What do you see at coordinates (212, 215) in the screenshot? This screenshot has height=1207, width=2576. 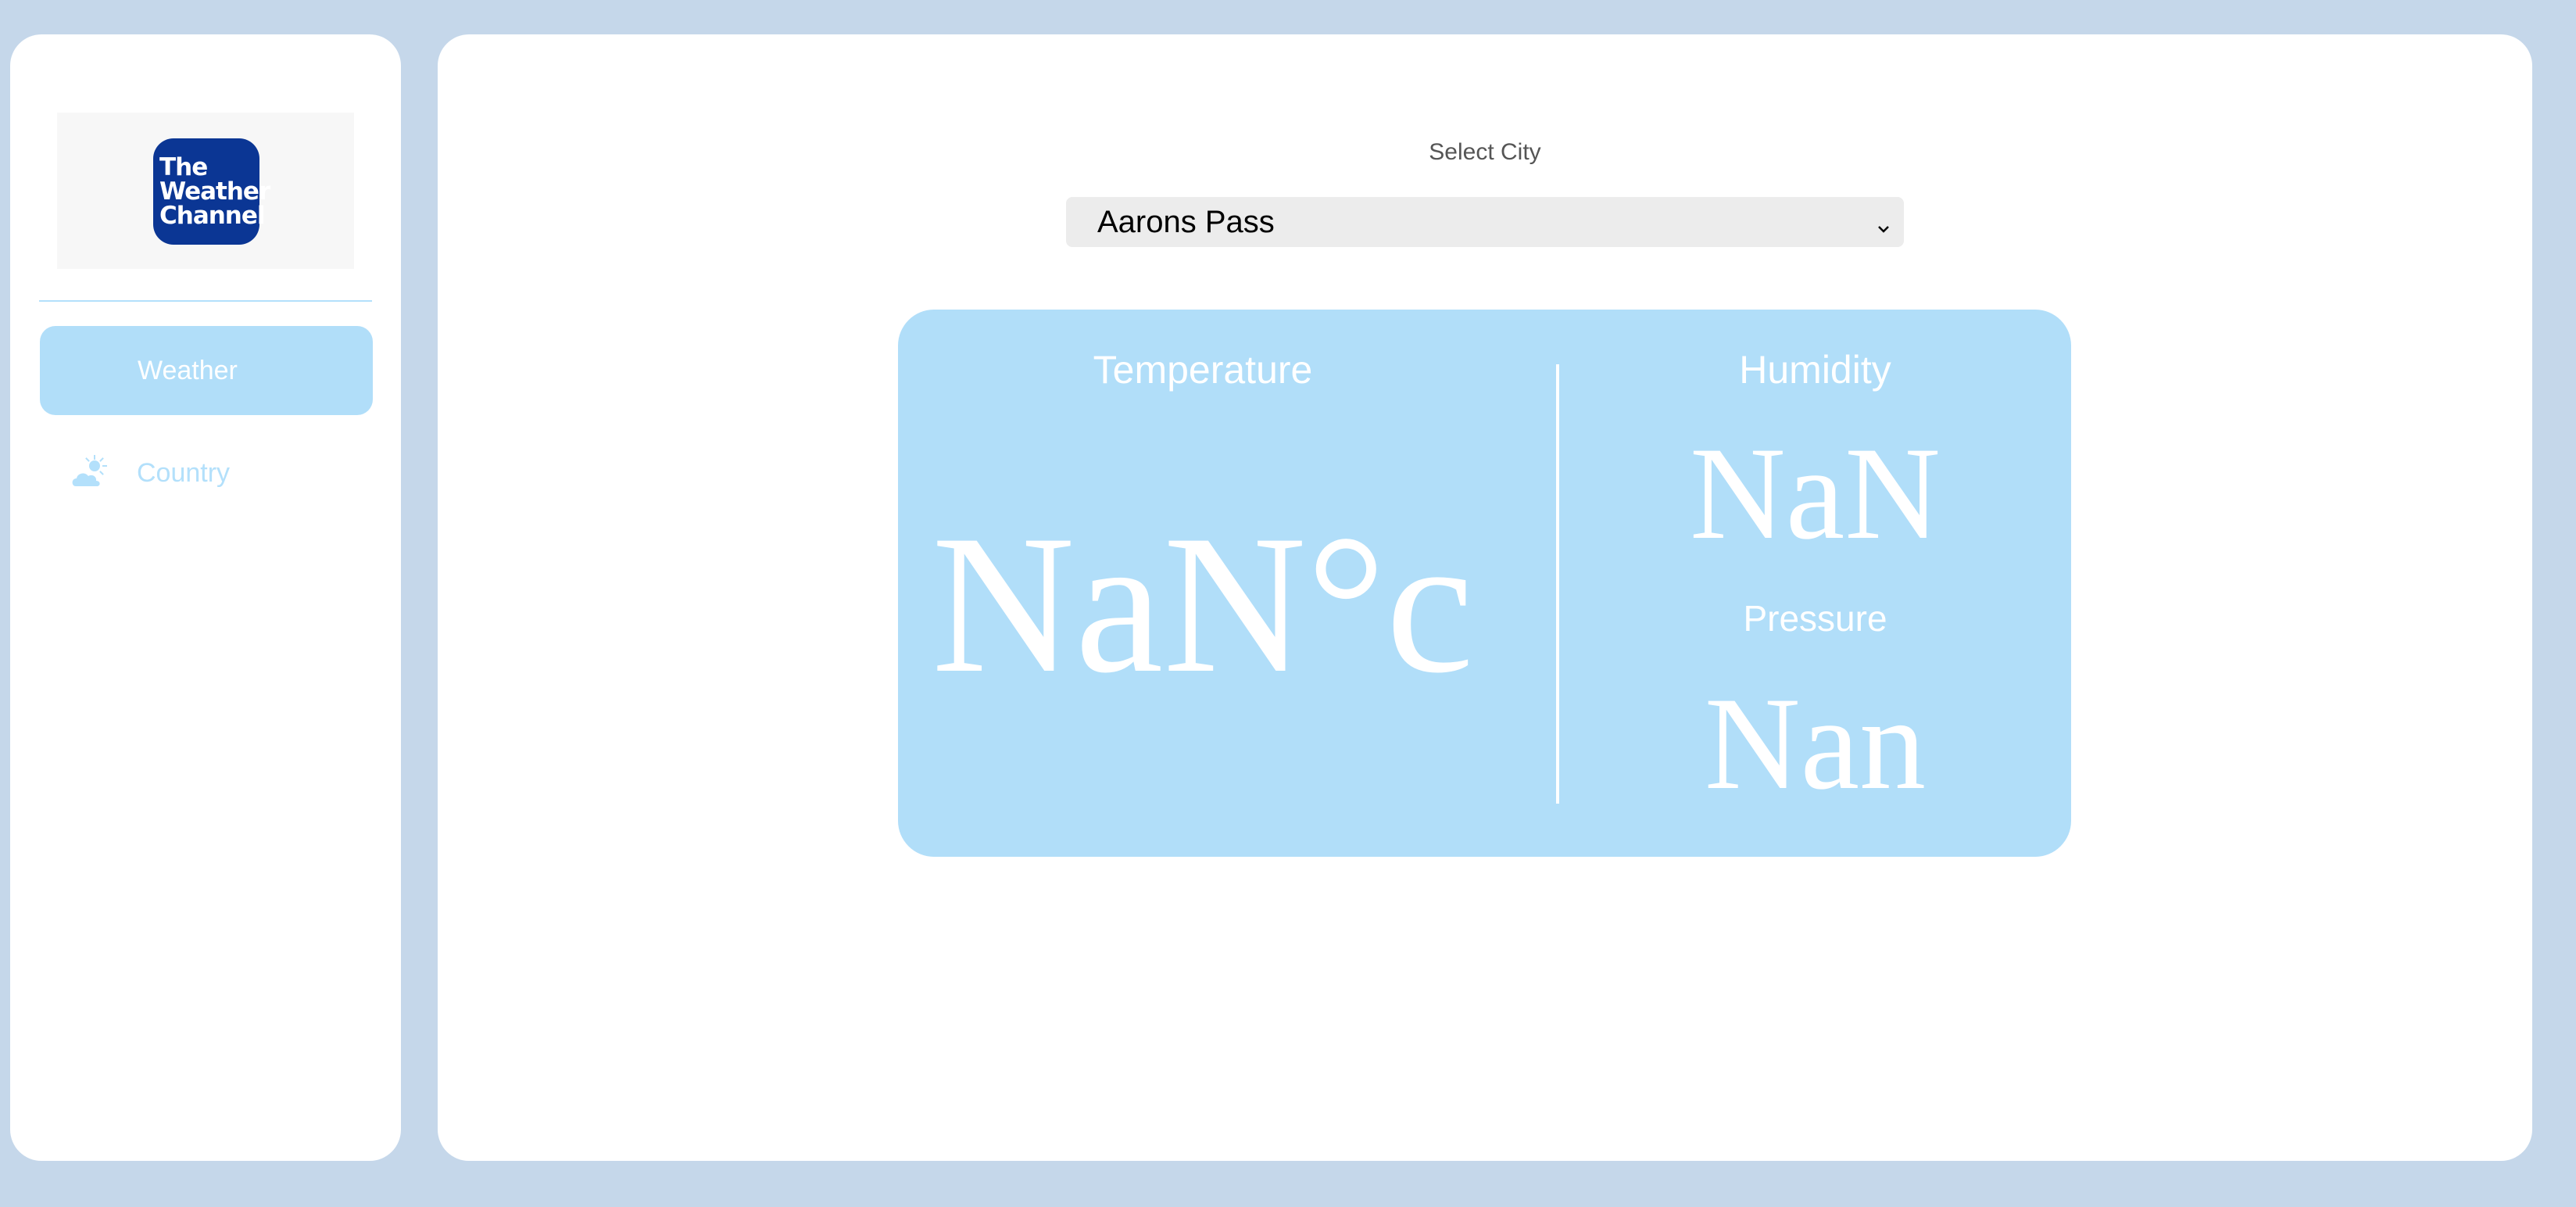 I see `logo-line-3: Channel` at bounding box center [212, 215].